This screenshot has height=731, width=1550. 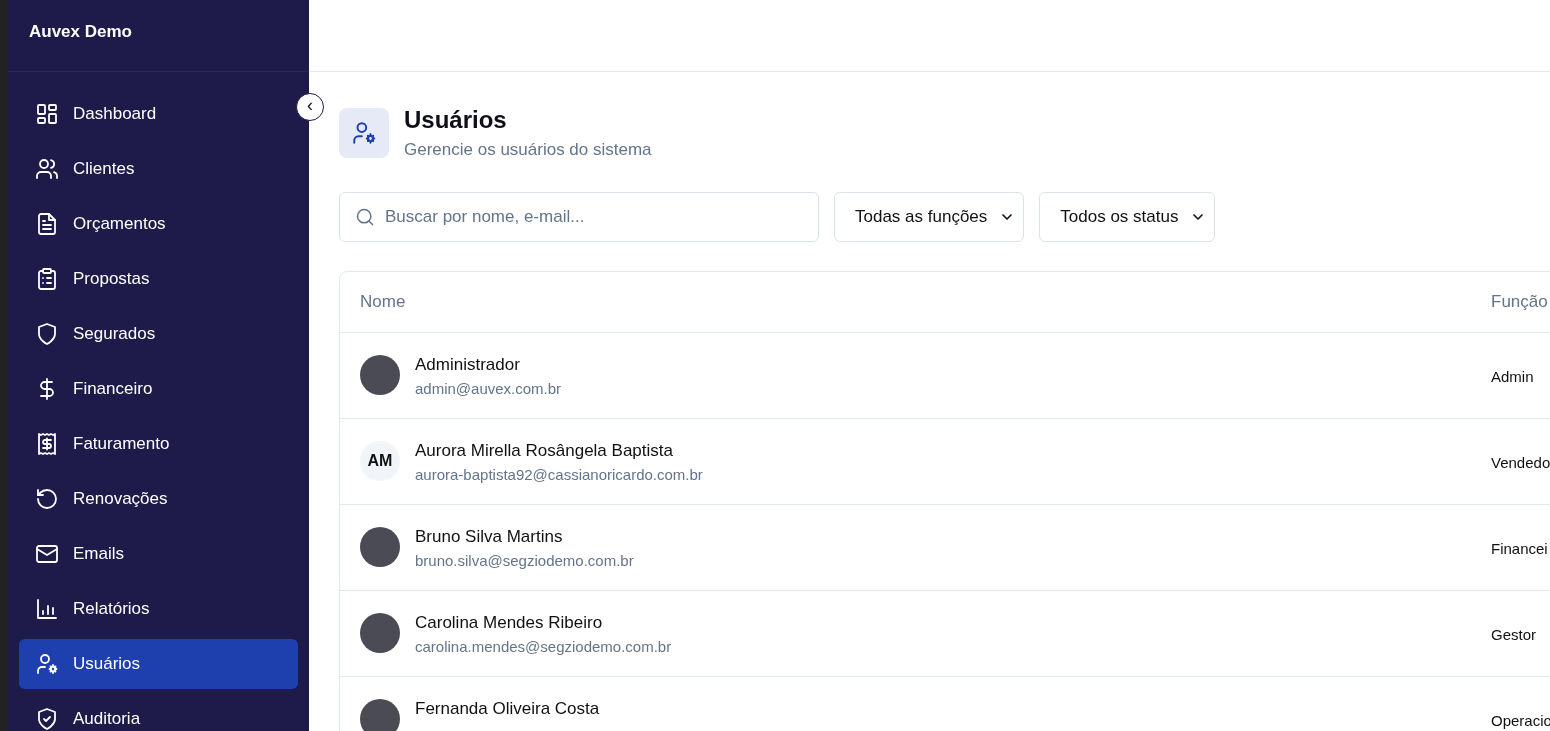 What do you see at coordinates (47, 169) in the screenshot?
I see `users-icon` at bounding box center [47, 169].